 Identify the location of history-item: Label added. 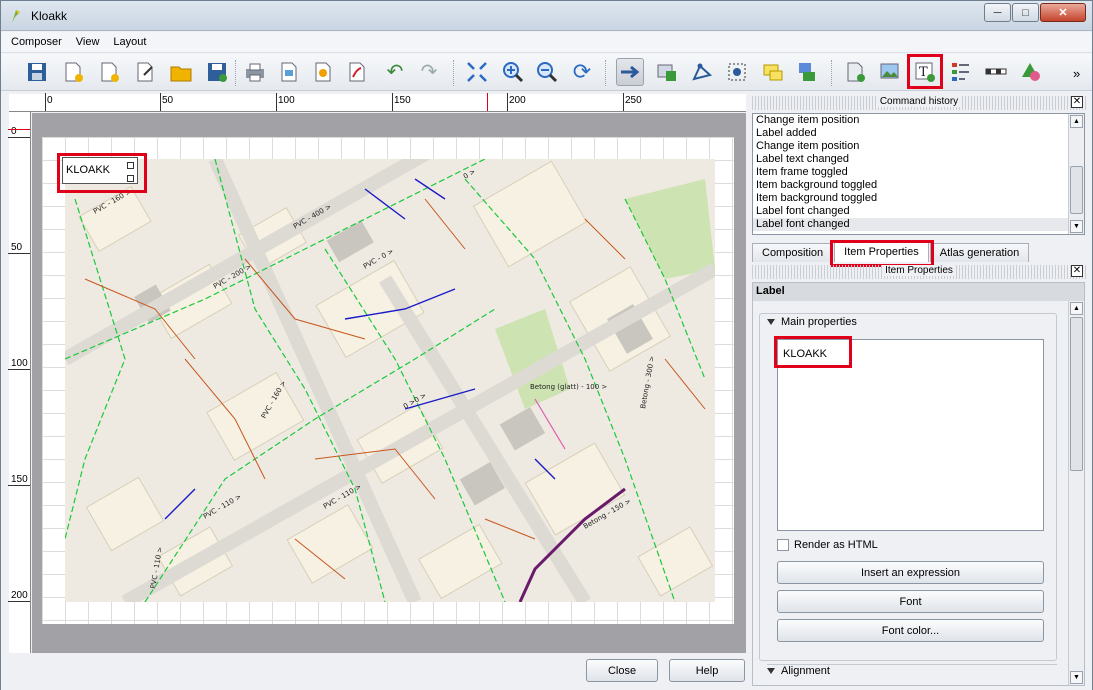
(918, 133).